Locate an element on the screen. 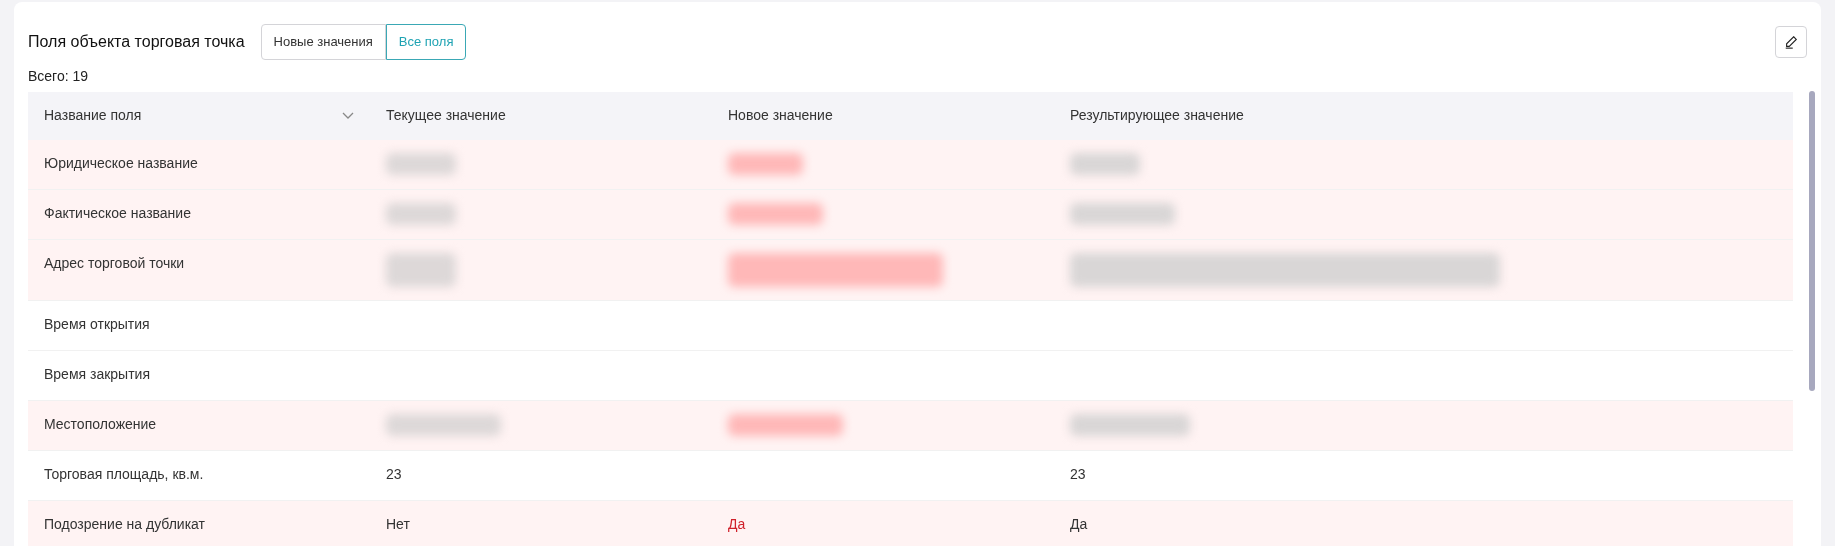 This screenshot has height=546, width=1835. field-name: Подозрение на дубликат is located at coordinates (124, 523).